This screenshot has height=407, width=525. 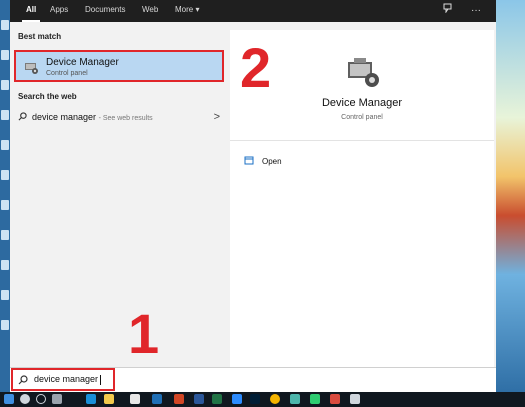 What do you see at coordinates (197, 9) in the screenshot?
I see `caret-down-icon: ▾` at bounding box center [197, 9].